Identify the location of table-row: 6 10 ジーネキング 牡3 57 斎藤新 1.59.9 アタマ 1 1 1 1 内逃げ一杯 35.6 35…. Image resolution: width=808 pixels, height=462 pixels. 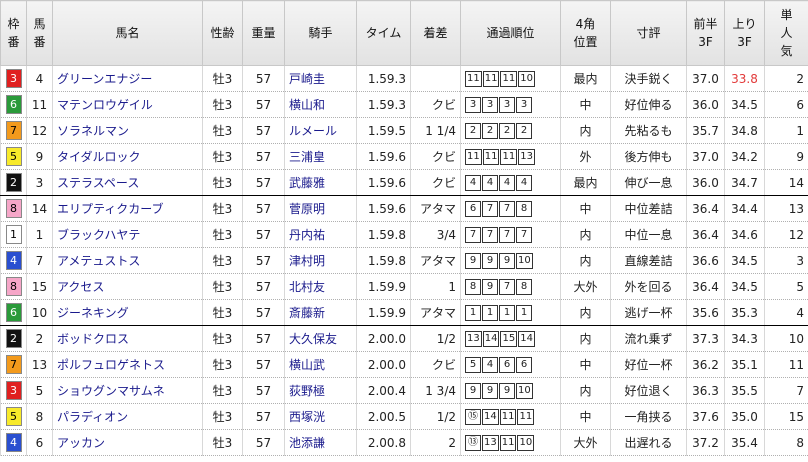
(404, 312).